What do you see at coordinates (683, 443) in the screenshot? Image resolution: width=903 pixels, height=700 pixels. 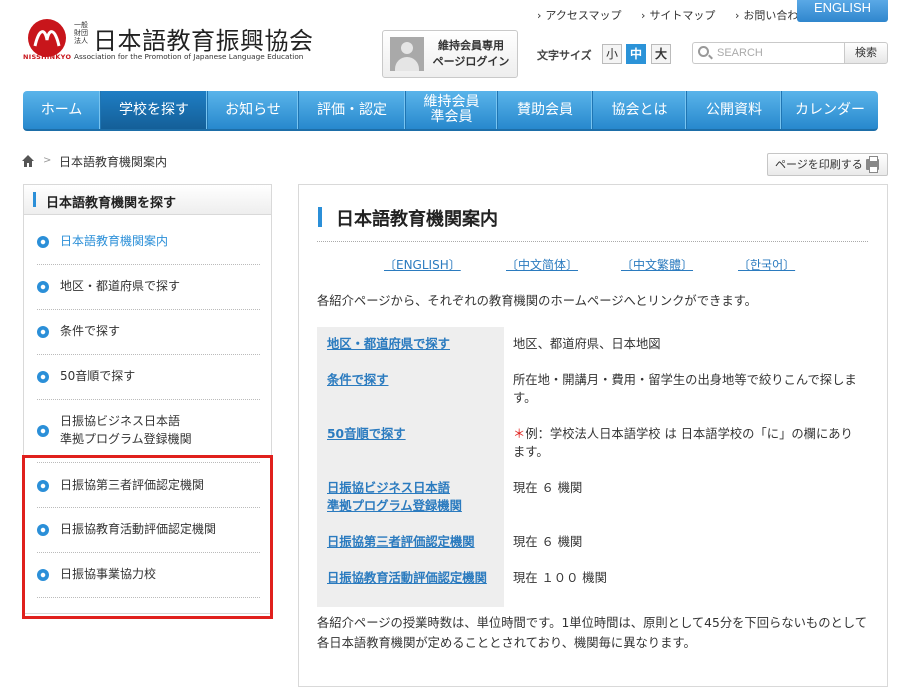 I see `link-syllabary-desc: ＊例：学校法人日本語学校 は 日本語学校の「に」の欄にあります。` at bounding box center [683, 443].